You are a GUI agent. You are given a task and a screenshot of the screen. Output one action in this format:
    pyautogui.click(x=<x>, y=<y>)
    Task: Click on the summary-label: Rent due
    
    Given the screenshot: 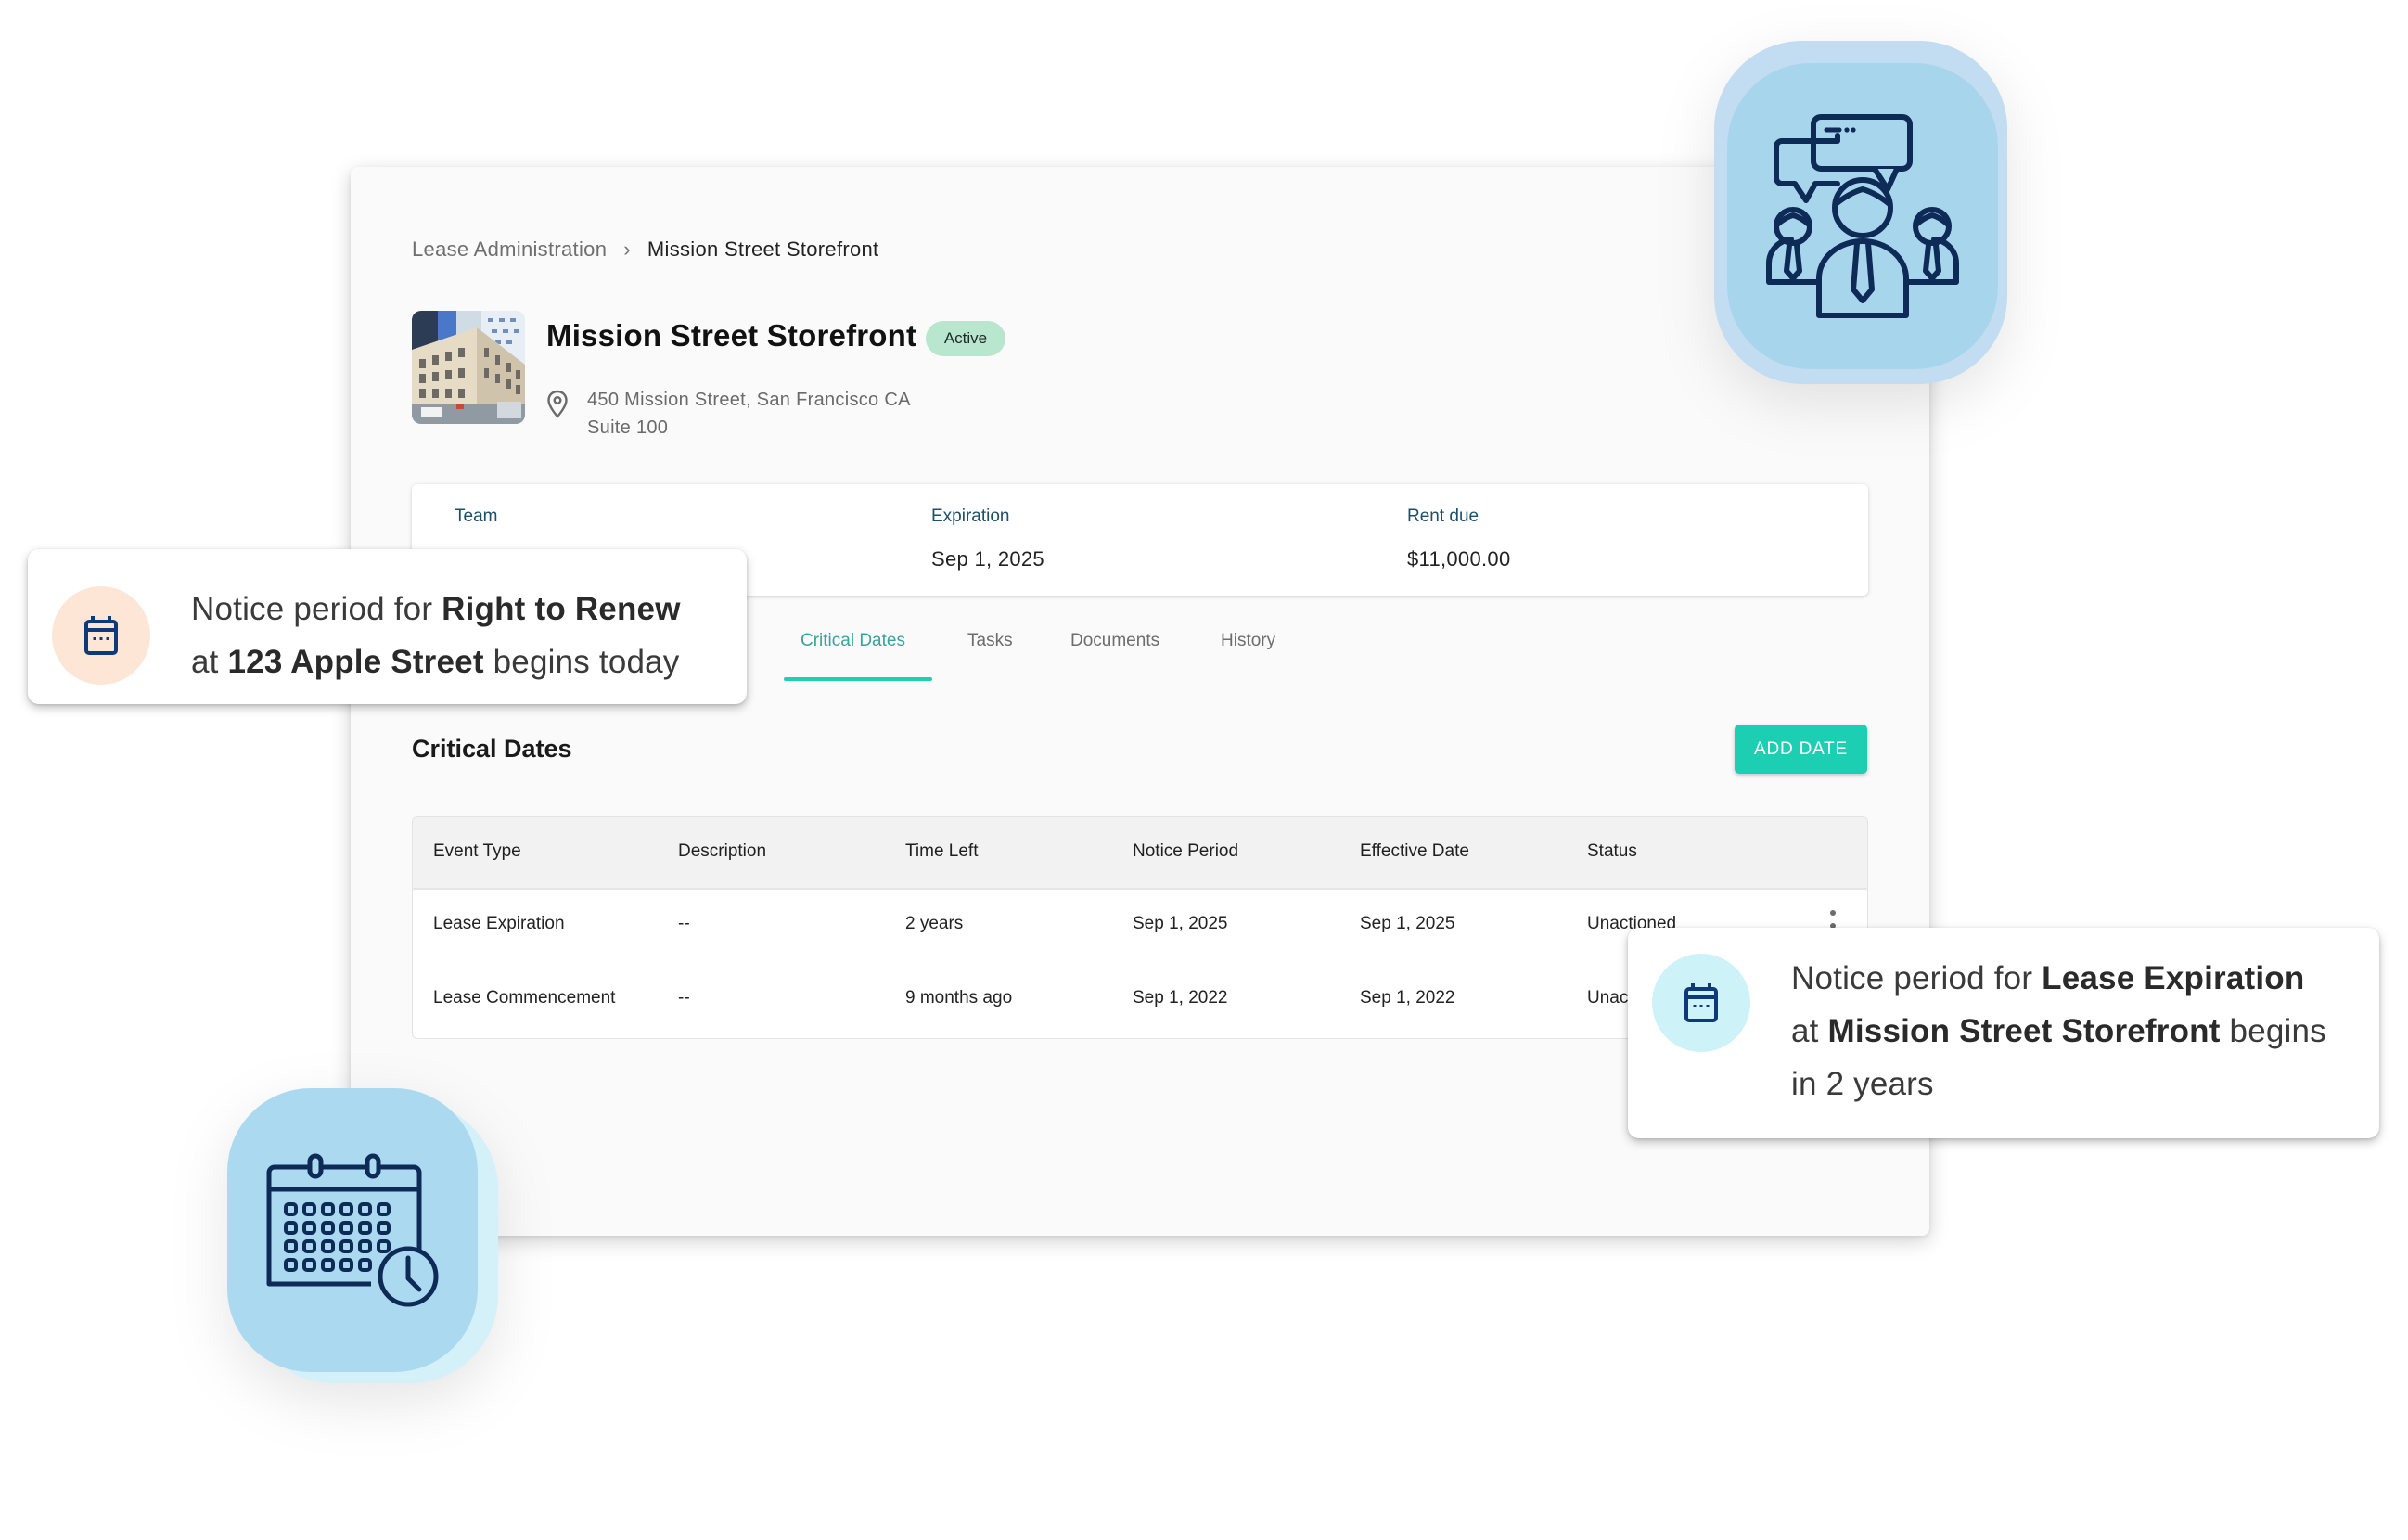 What is the action you would take?
    pyautogui.click(x=1443, y=517)
    